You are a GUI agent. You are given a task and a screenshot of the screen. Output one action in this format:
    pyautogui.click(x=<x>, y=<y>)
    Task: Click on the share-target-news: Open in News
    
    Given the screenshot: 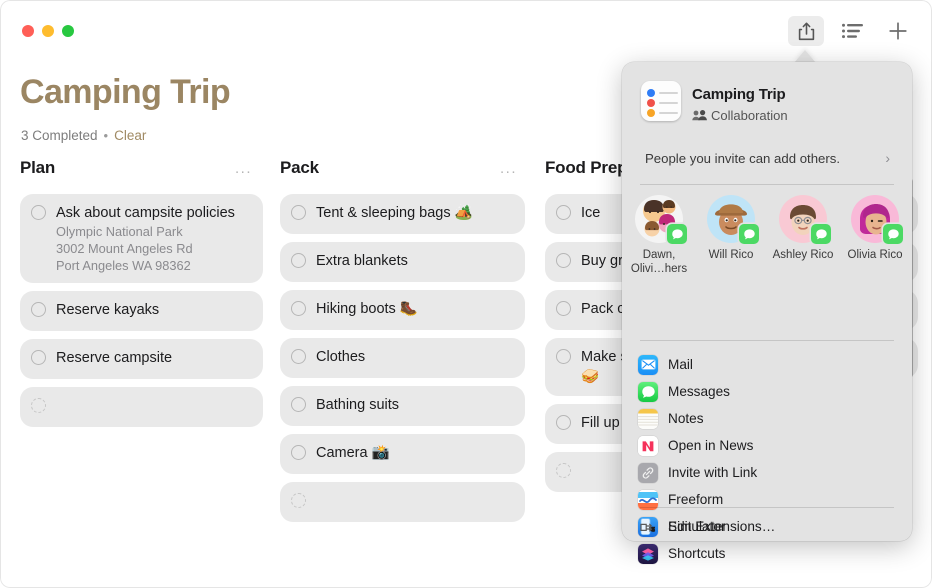 What is the action you would take?
    pyautogui.click(x=767, y=445)
    